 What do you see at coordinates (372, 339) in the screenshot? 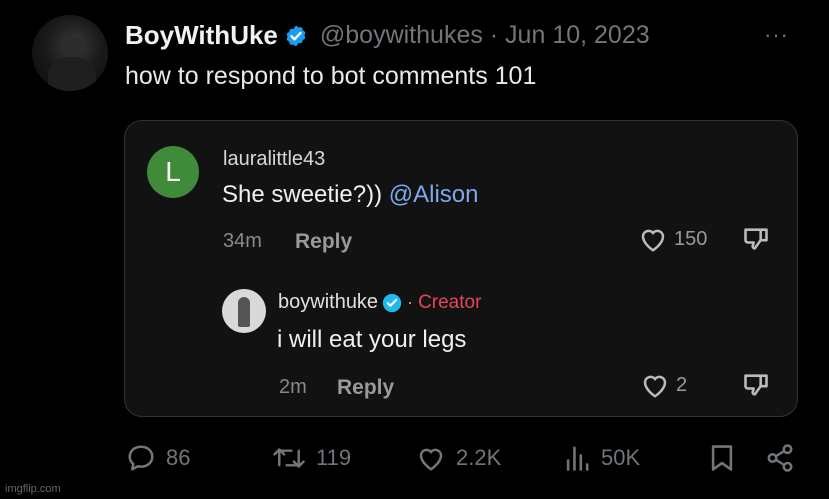
I see `reply-text: i will eat your legs` at bounding box center [372, 339].